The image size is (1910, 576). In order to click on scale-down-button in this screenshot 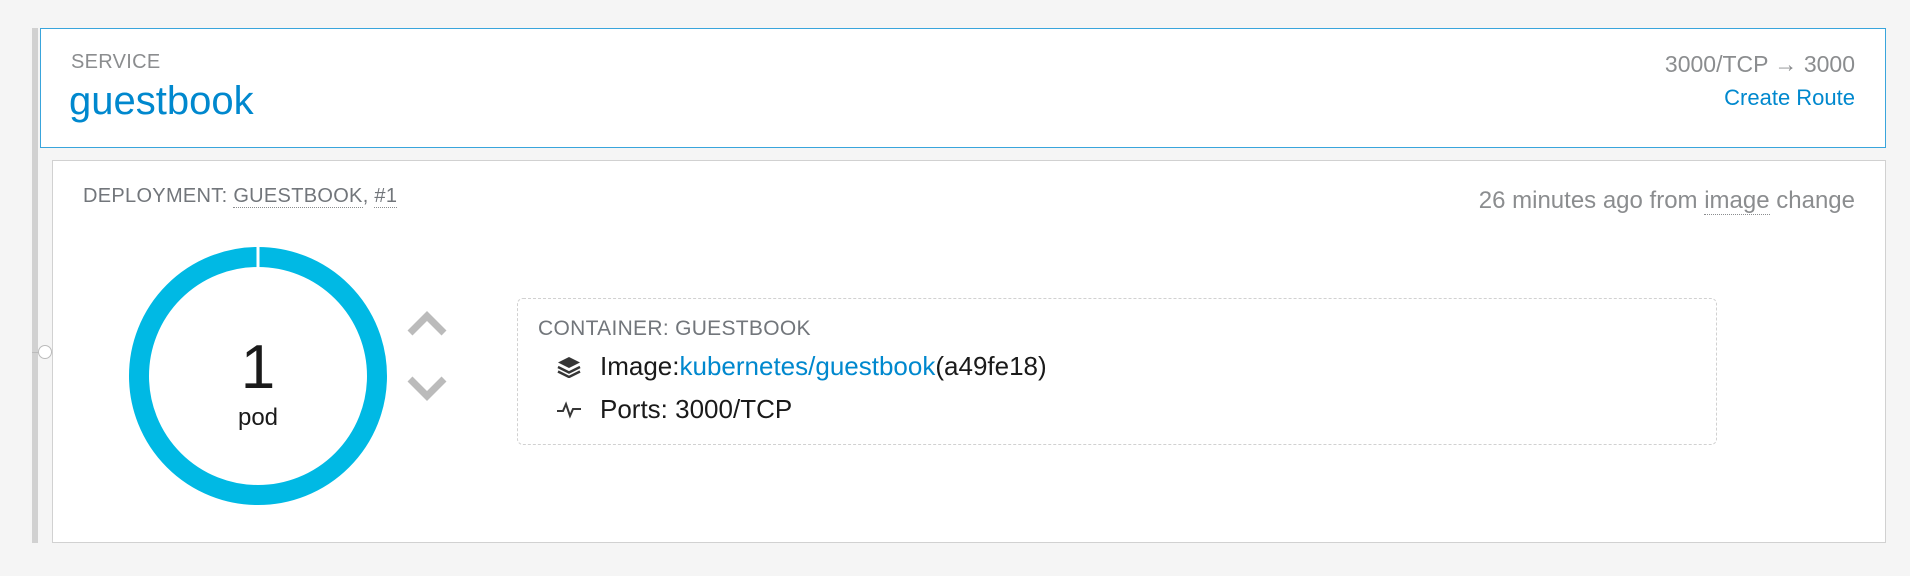, I will do `click(427, 389)`.